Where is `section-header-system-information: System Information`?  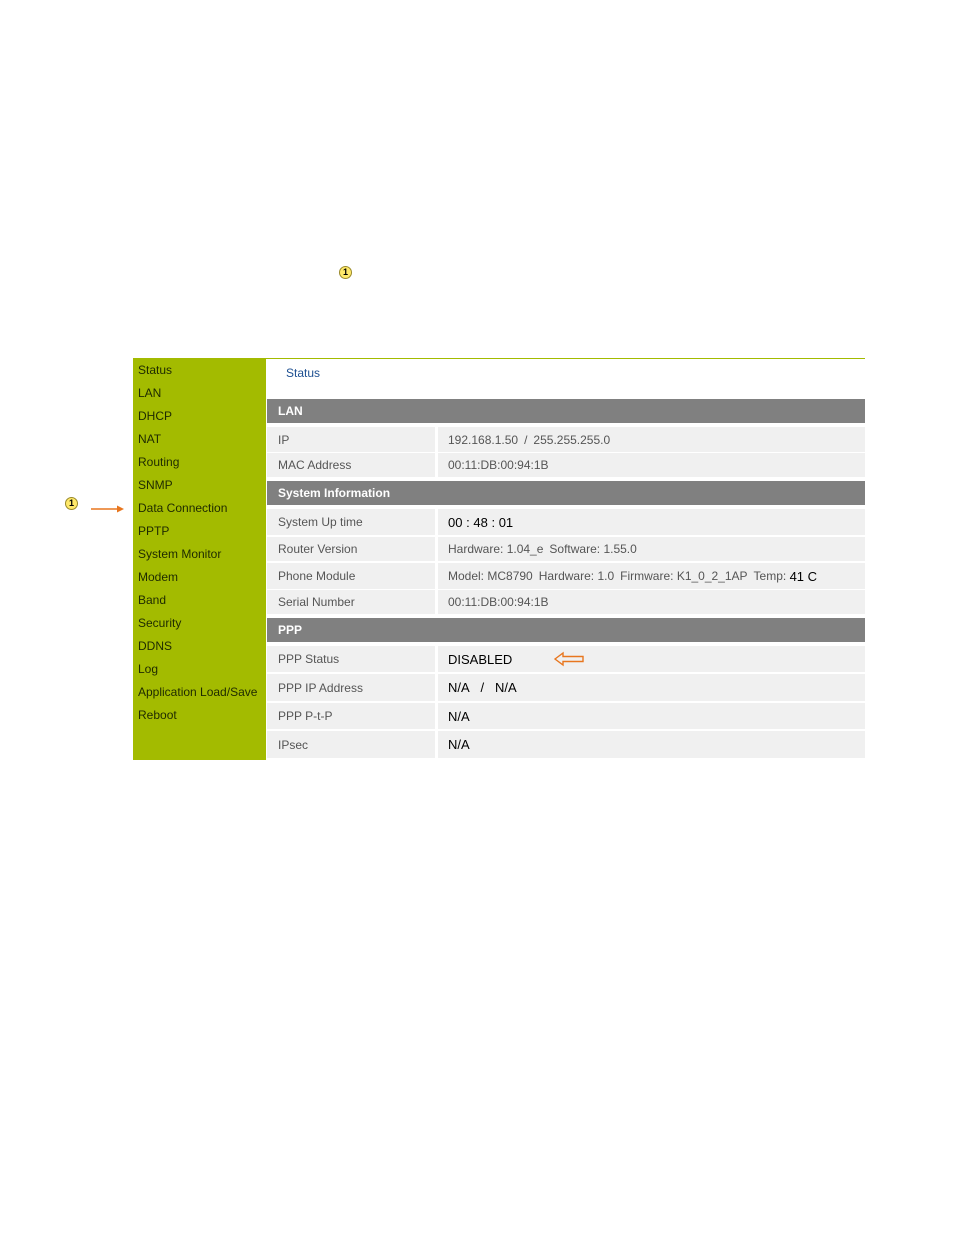
section-header-system-information: System Information is located at coordinates (566, 493).